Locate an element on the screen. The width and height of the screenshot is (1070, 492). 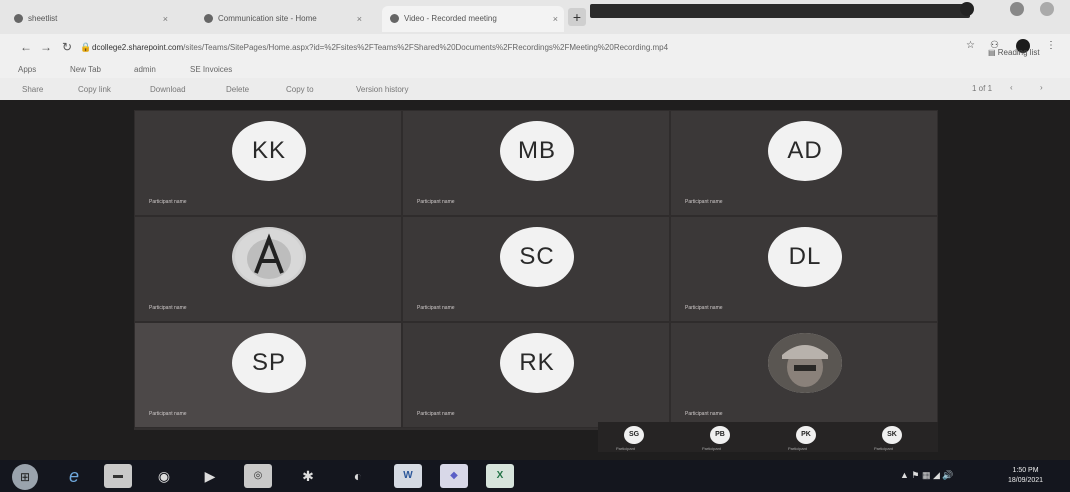
participant-tile: DL Participant name is located at coordinates (804, 269).